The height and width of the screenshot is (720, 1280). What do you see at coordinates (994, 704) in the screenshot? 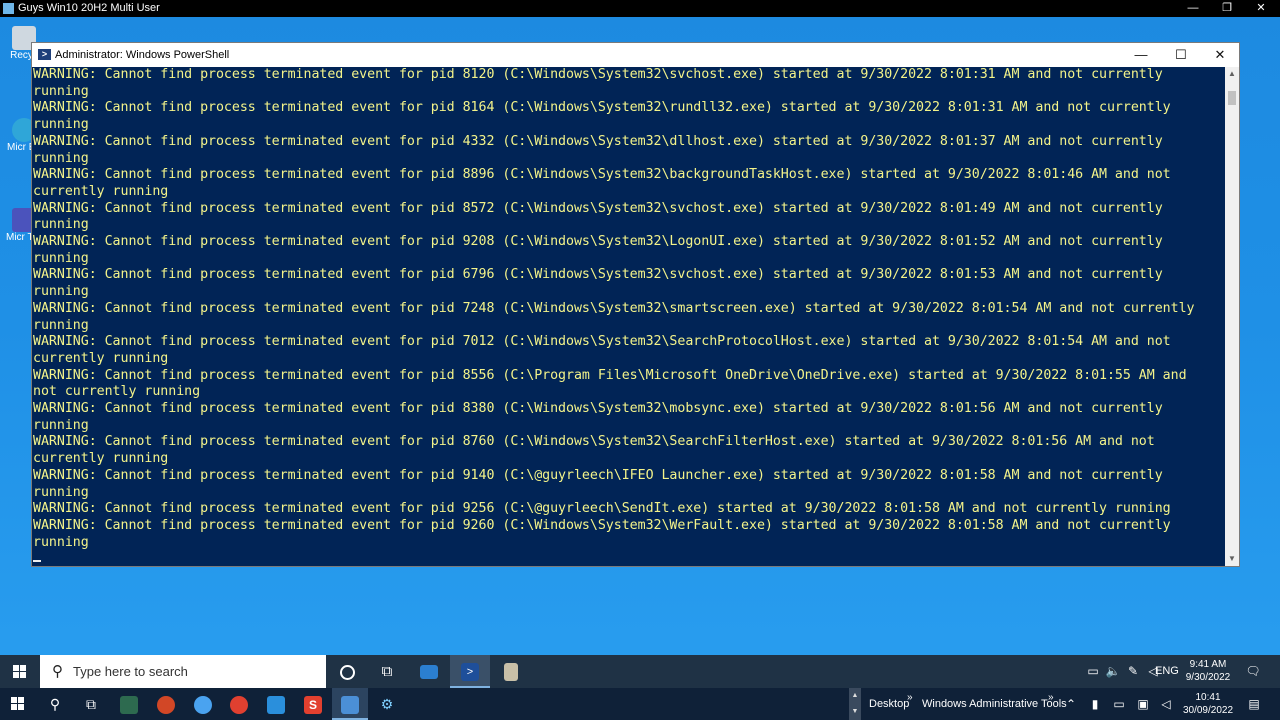
I see `toolbar-admin-tools: Windows Administrative Tools` at bounding box center [994, 704].